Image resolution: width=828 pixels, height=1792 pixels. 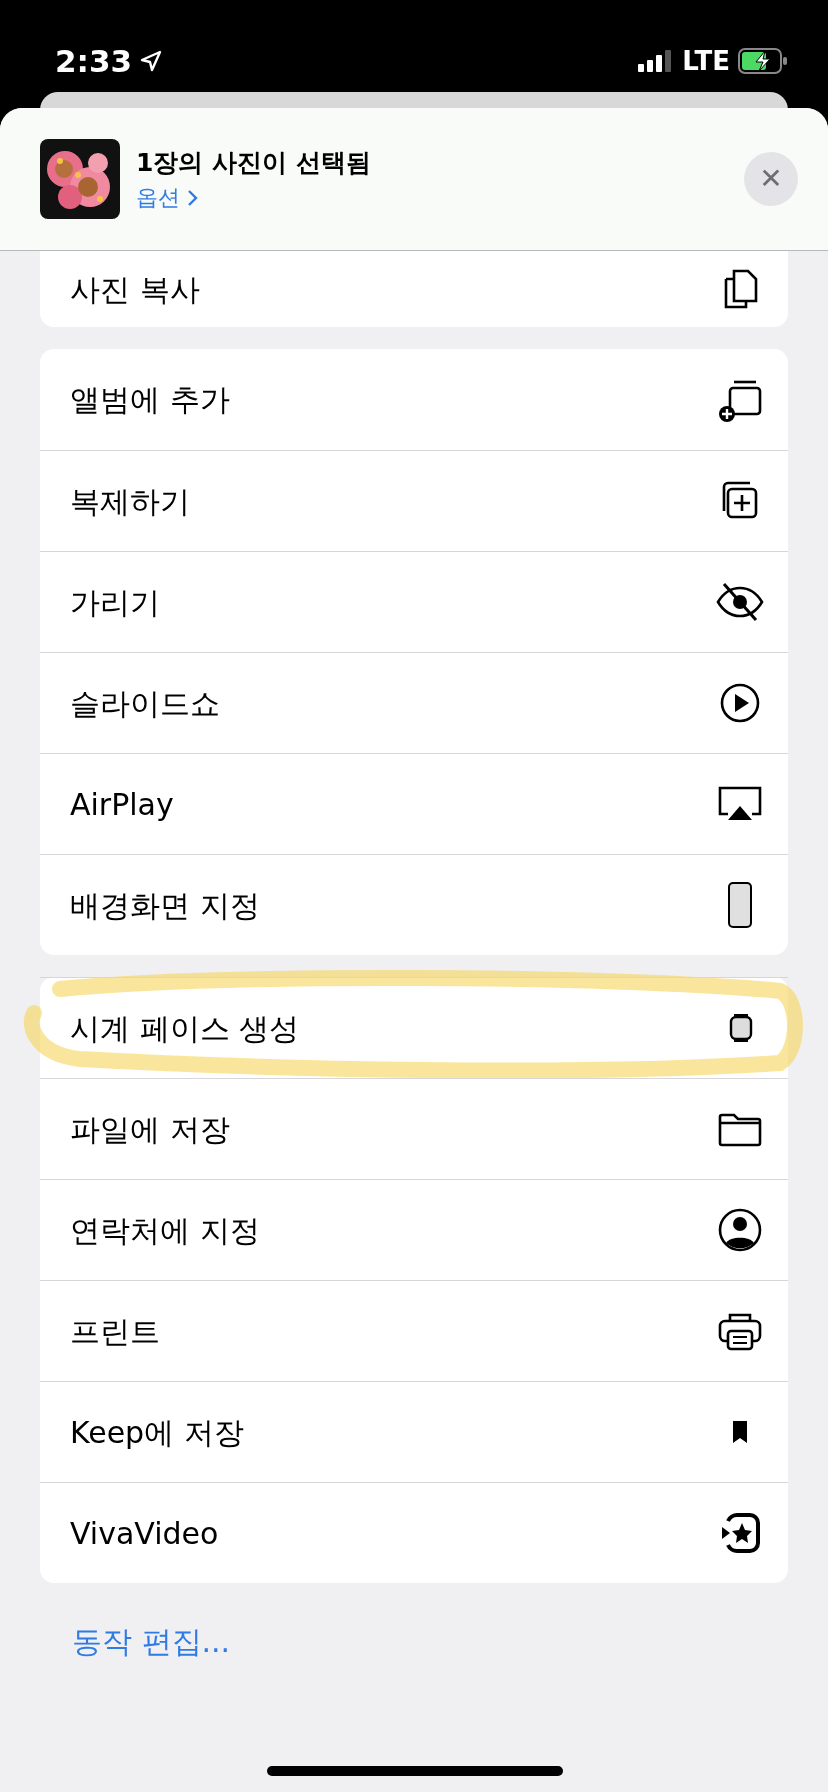 What do you see at coordinates (763, 61) in the screenshot?
I see `battery-icon` at bounding box center [763, 61].